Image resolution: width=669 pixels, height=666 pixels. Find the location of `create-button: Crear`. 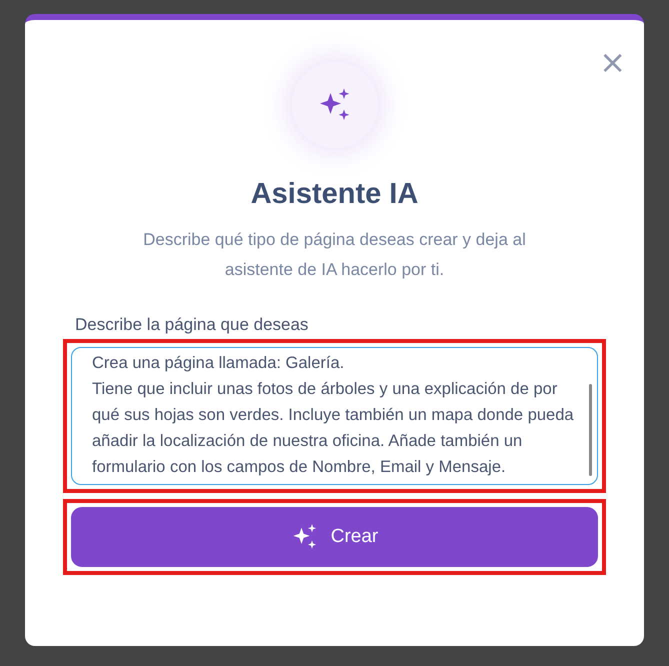

create-button: Crear is located at coordinates (334, 537).